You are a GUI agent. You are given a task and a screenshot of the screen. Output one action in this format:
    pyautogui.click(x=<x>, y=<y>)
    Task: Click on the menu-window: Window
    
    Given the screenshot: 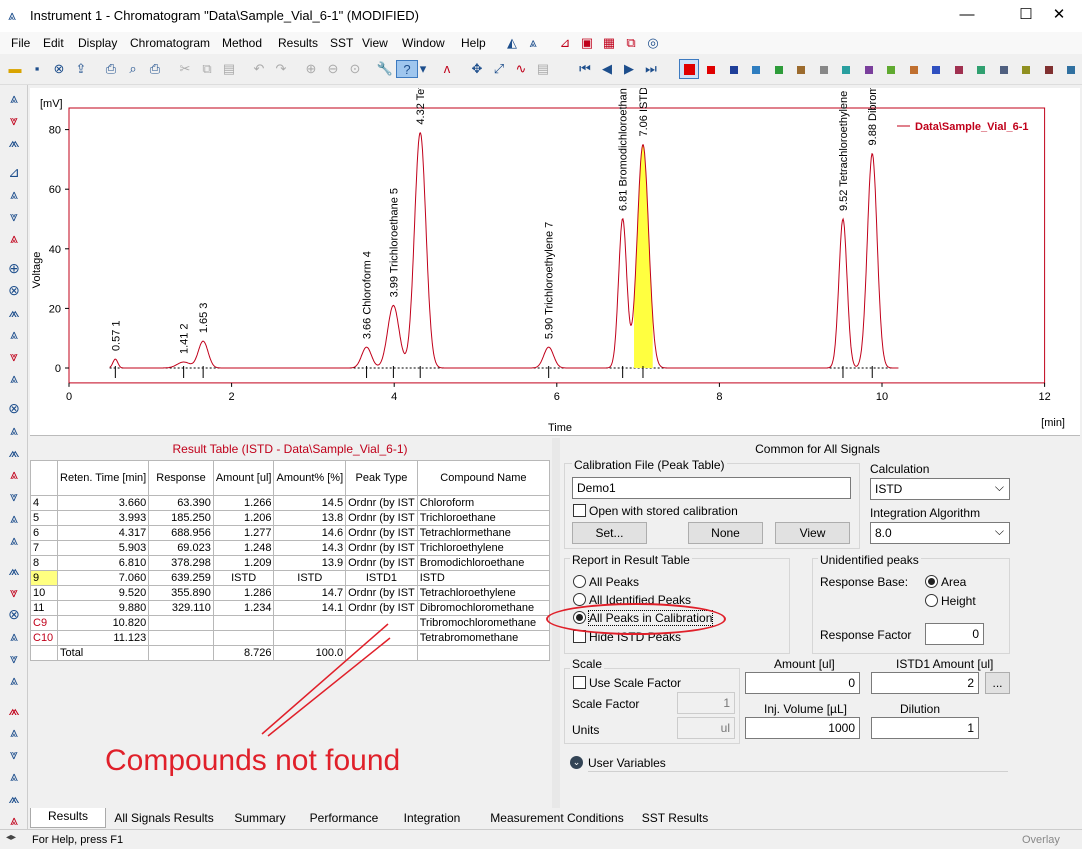 What is the action you would take?
    pyautogui.click(x=423, y=43)
    